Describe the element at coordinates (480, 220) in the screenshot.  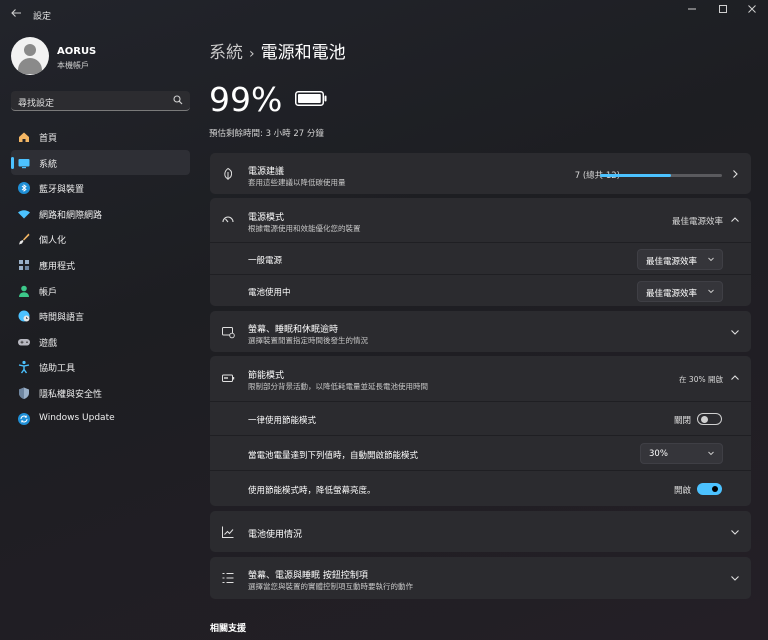
I see `power-mode-card: 電源模式 根據電源使用和效能優化您的裝置 最佳電源效率` at that location.